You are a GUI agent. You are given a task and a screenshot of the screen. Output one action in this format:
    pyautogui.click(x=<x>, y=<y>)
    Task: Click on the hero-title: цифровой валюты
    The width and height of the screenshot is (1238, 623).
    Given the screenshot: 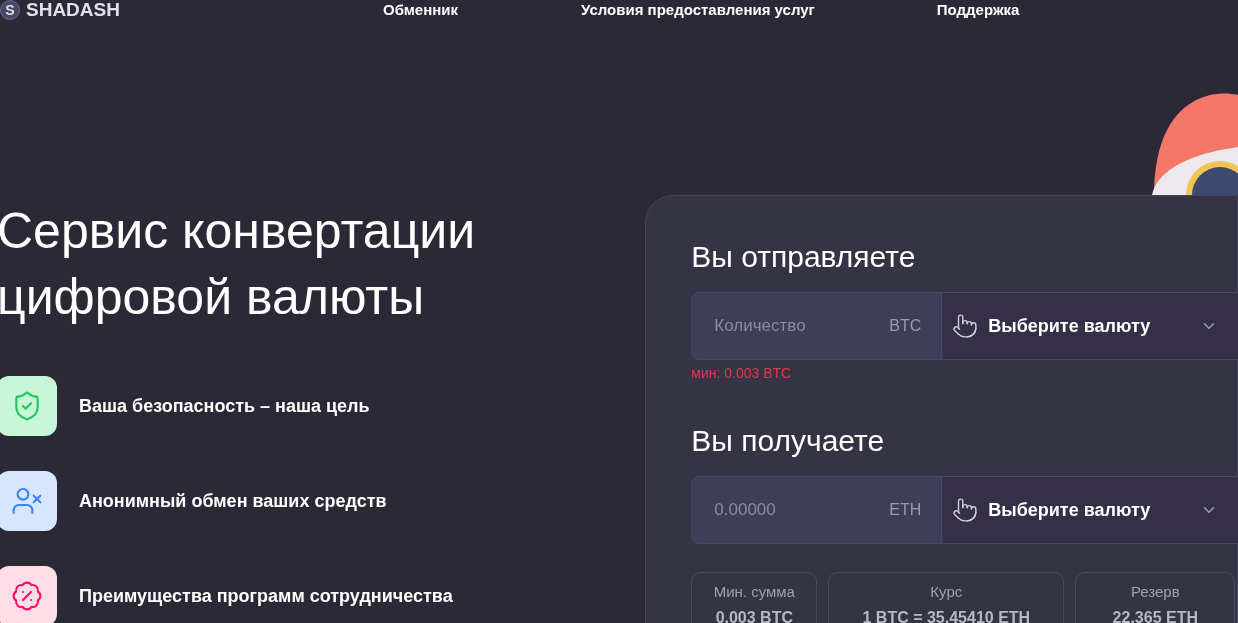 What is the action you would take?
    pyautogui.click(x=213, y=297)
    